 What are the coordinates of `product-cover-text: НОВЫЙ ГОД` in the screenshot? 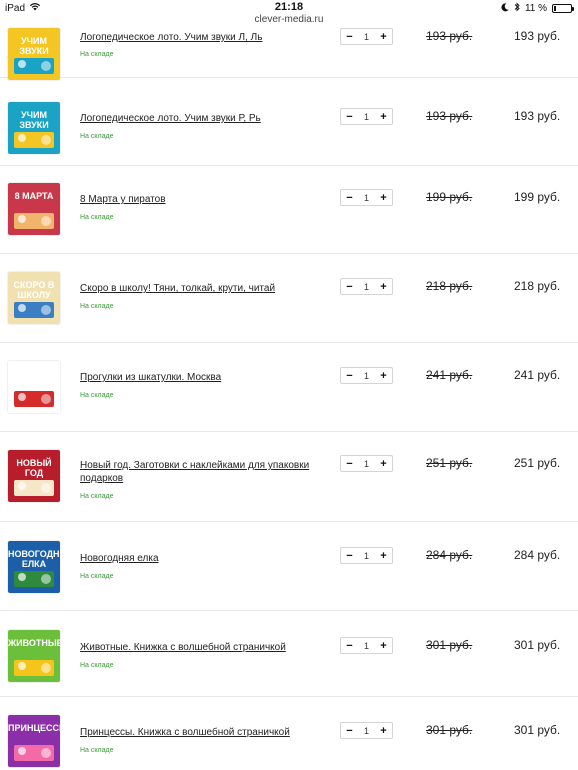 It's located at (34, 468).